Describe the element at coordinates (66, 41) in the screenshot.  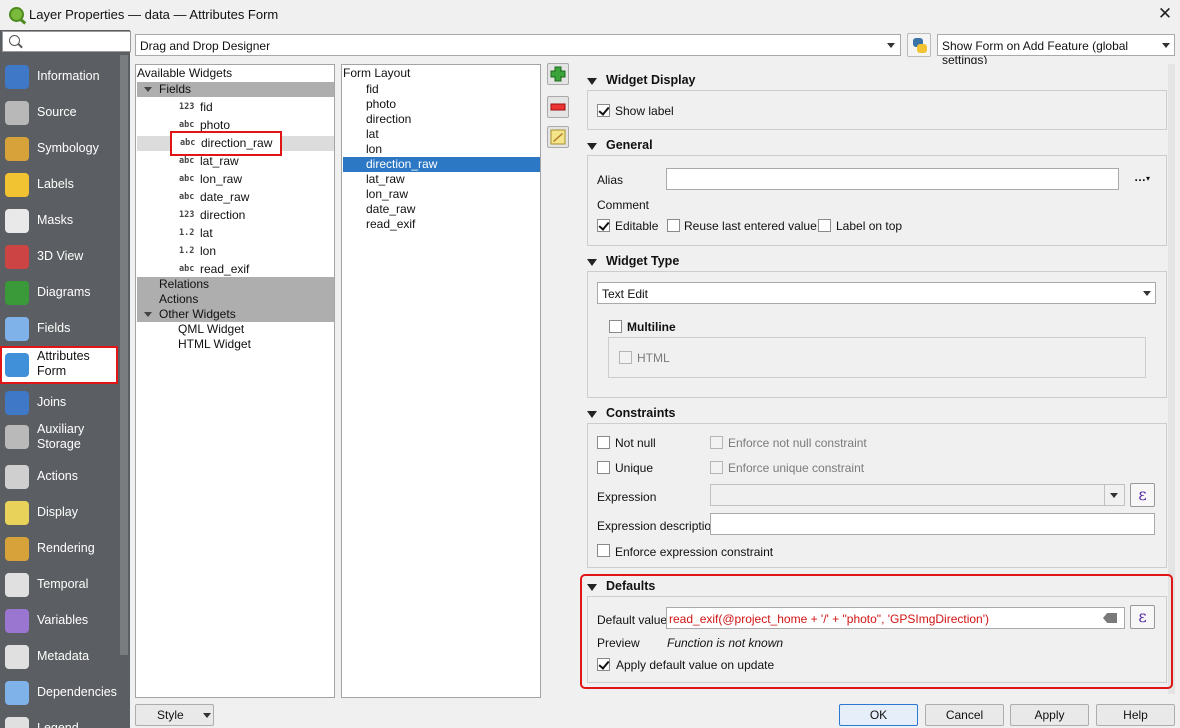
I see `sidebar-search-input` at that location.